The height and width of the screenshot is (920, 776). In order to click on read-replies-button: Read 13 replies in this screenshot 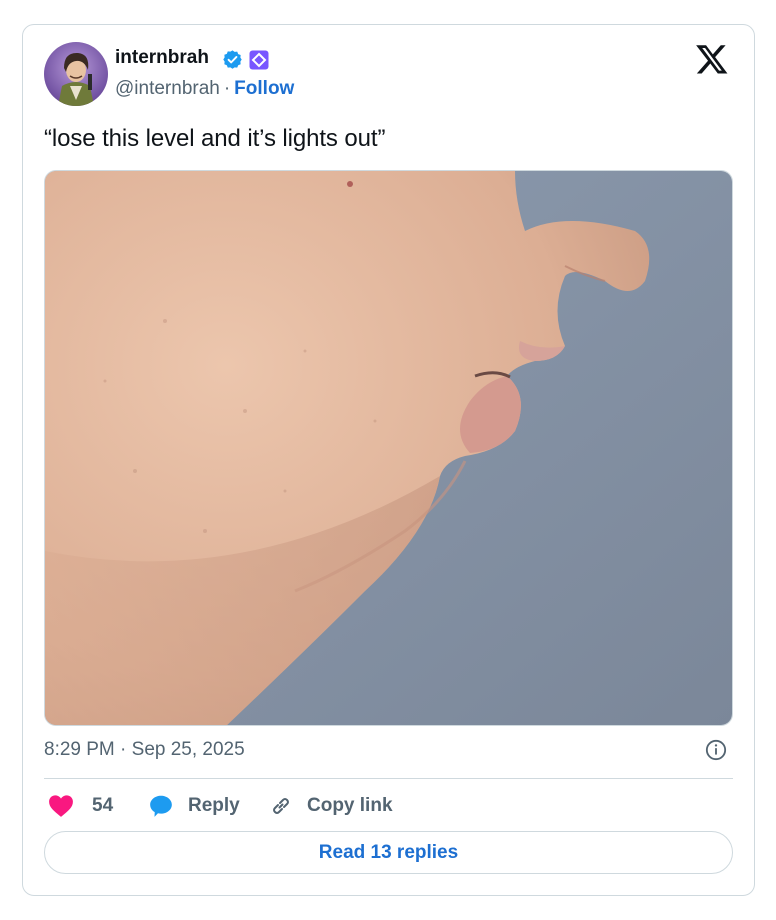, I will do `click(388, 852)`.